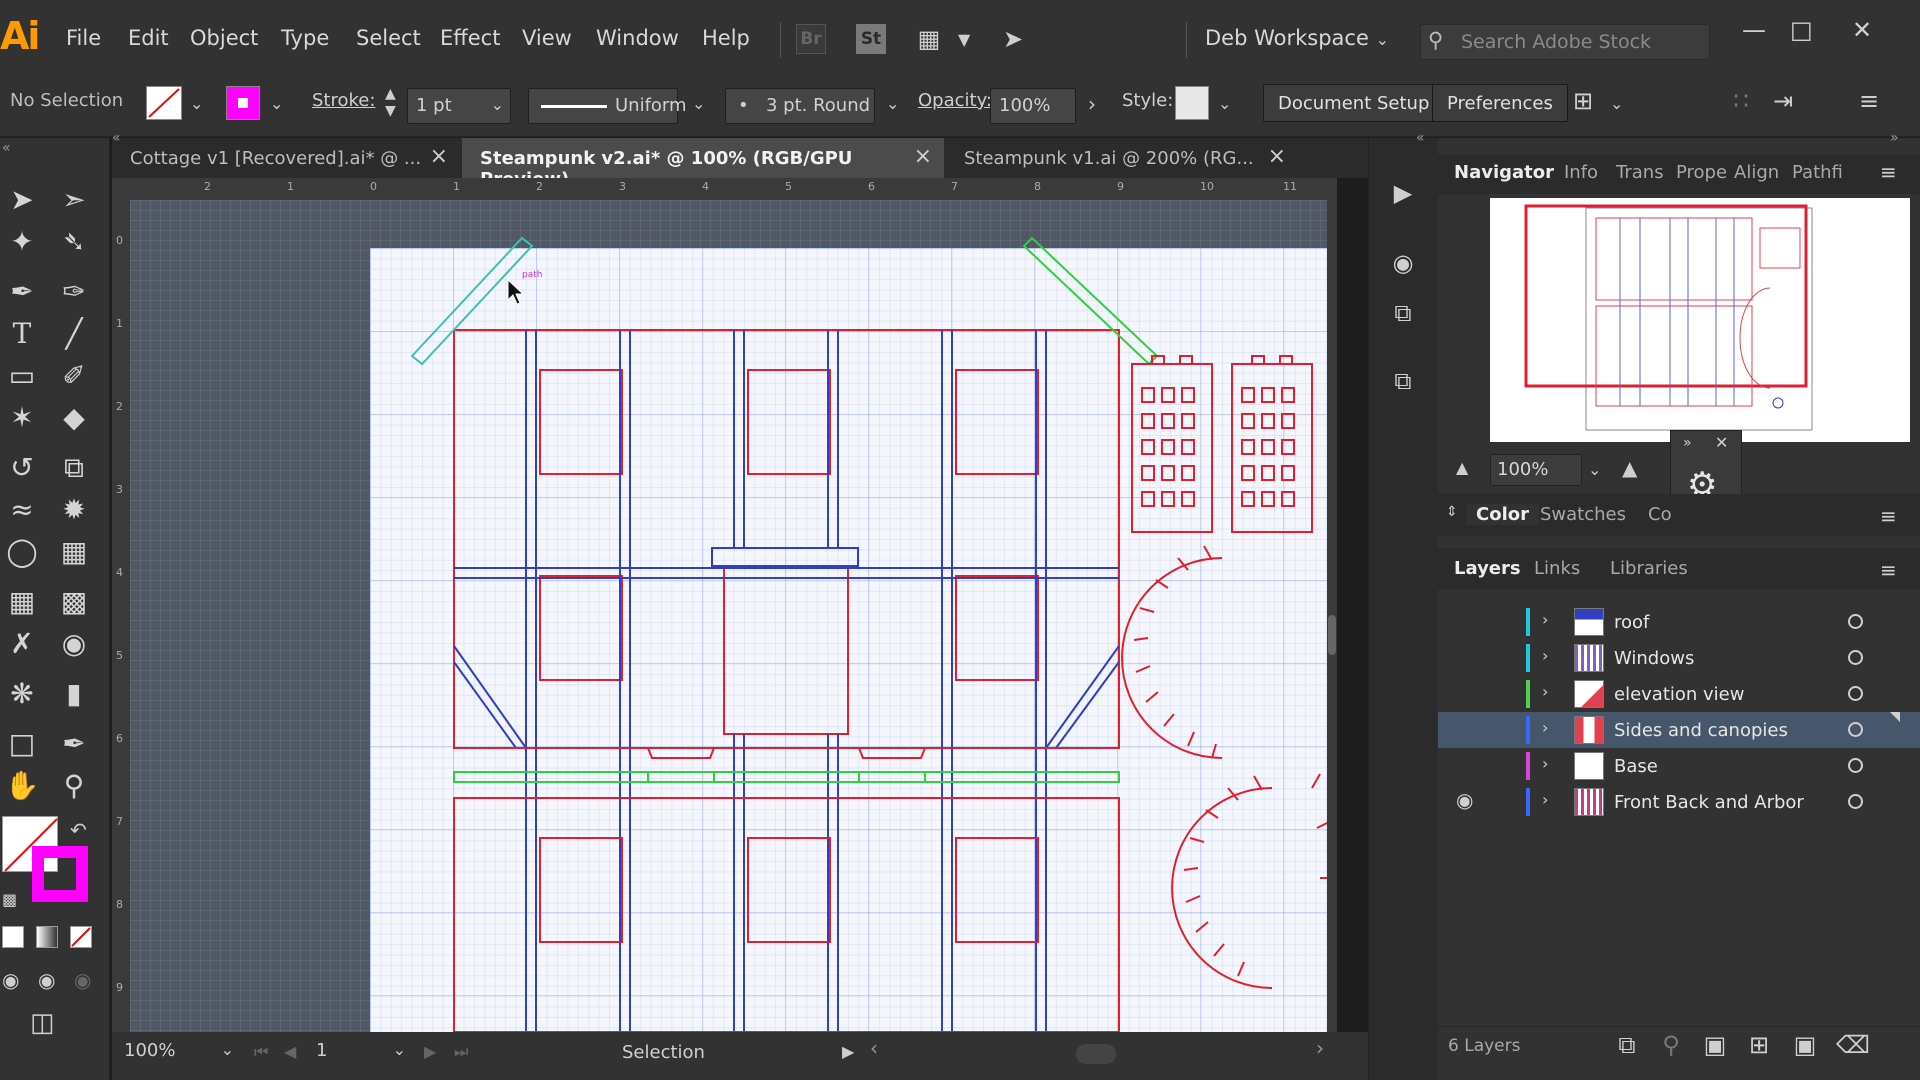  I want to click on tab-align: Align, so click(1756, 172).